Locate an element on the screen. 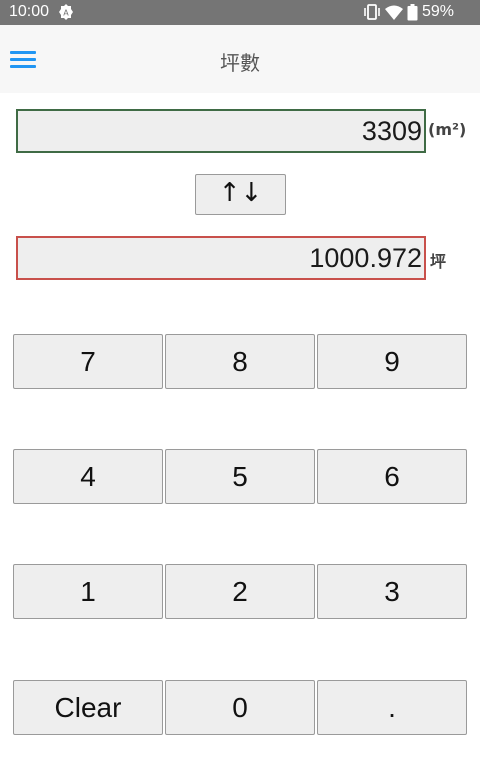 The height and width of the screenshot is (773, 480). key-4: 4 is located at coordinates (88, 476).